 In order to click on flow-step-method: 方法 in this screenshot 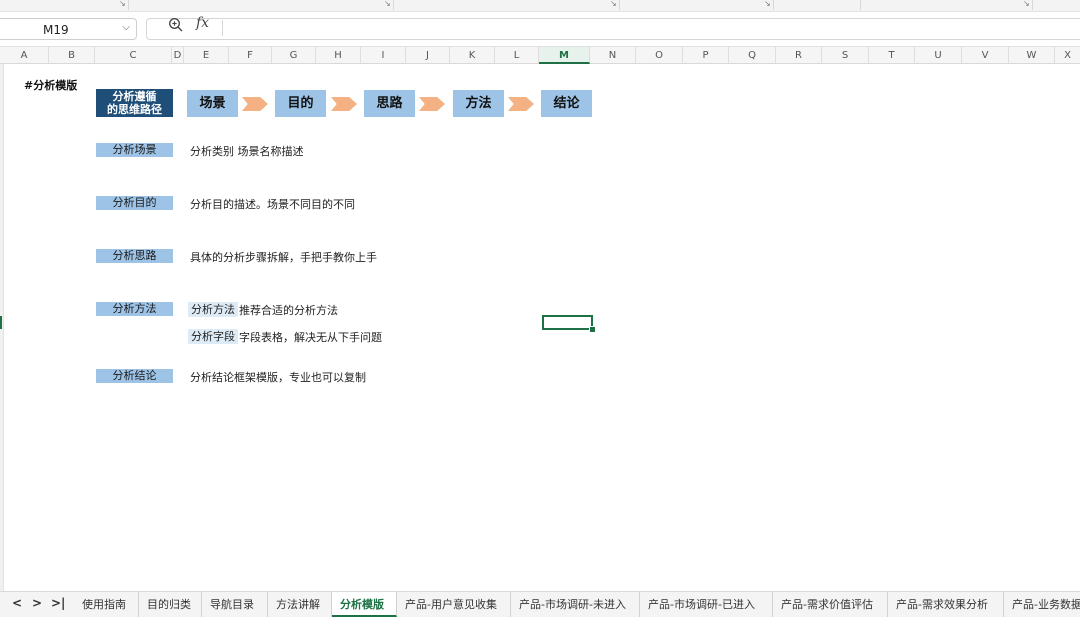, I will do `click(478, 103)`.